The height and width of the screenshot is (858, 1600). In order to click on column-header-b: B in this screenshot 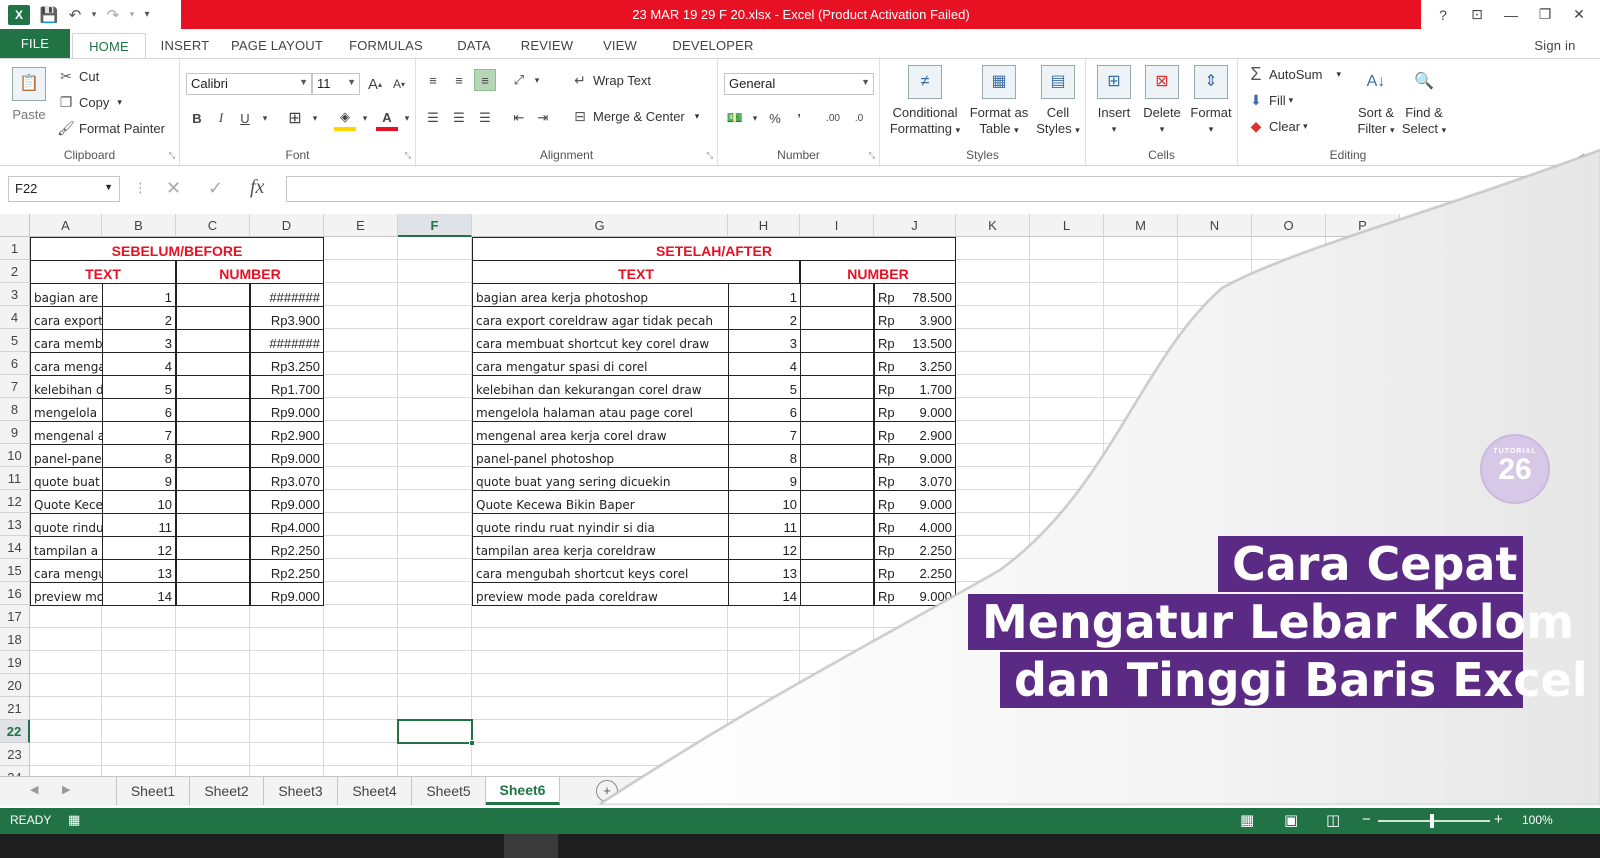, I will do `click(139, 225)`.